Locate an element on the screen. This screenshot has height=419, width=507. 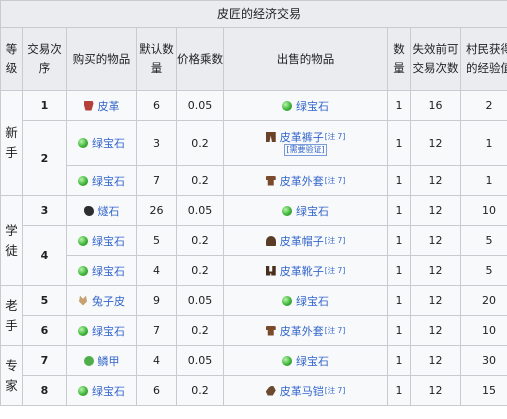
default-qty-cell: 9 is located at coordinates (156, 300).